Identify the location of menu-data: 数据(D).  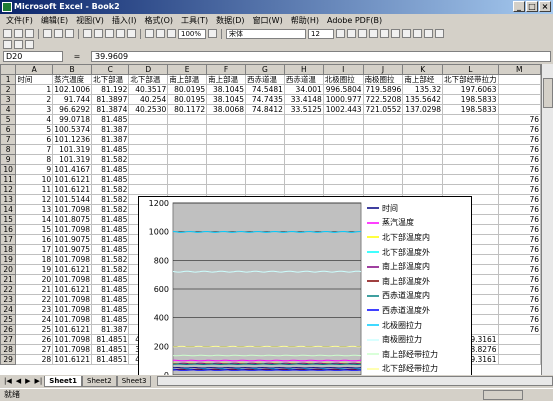
(230, 20).